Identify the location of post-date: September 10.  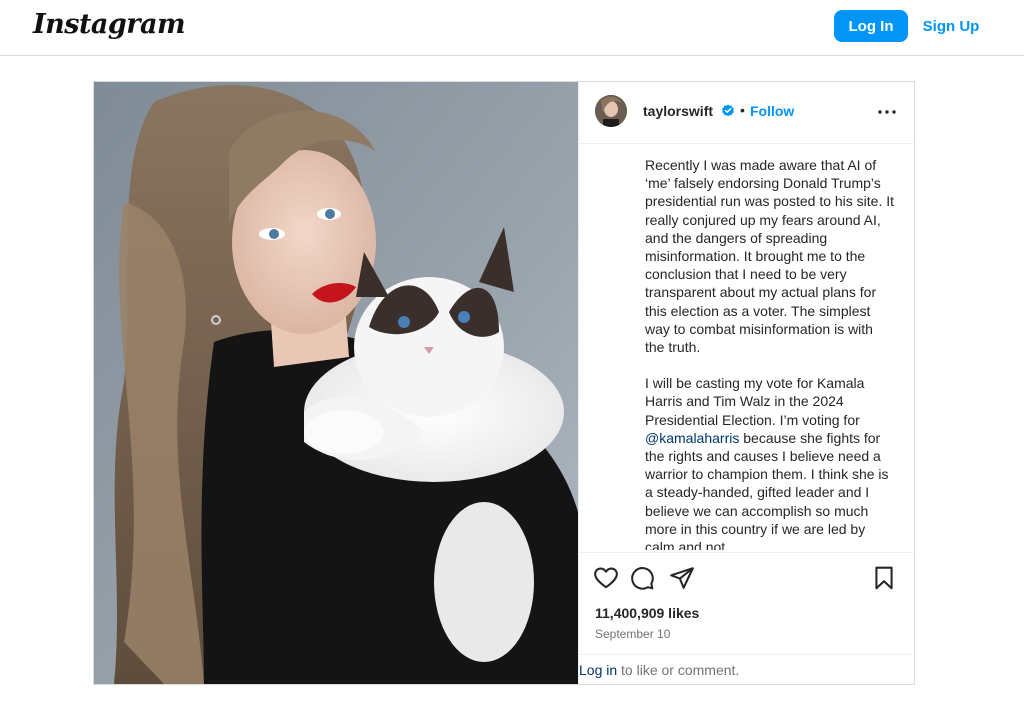
(632, 634).